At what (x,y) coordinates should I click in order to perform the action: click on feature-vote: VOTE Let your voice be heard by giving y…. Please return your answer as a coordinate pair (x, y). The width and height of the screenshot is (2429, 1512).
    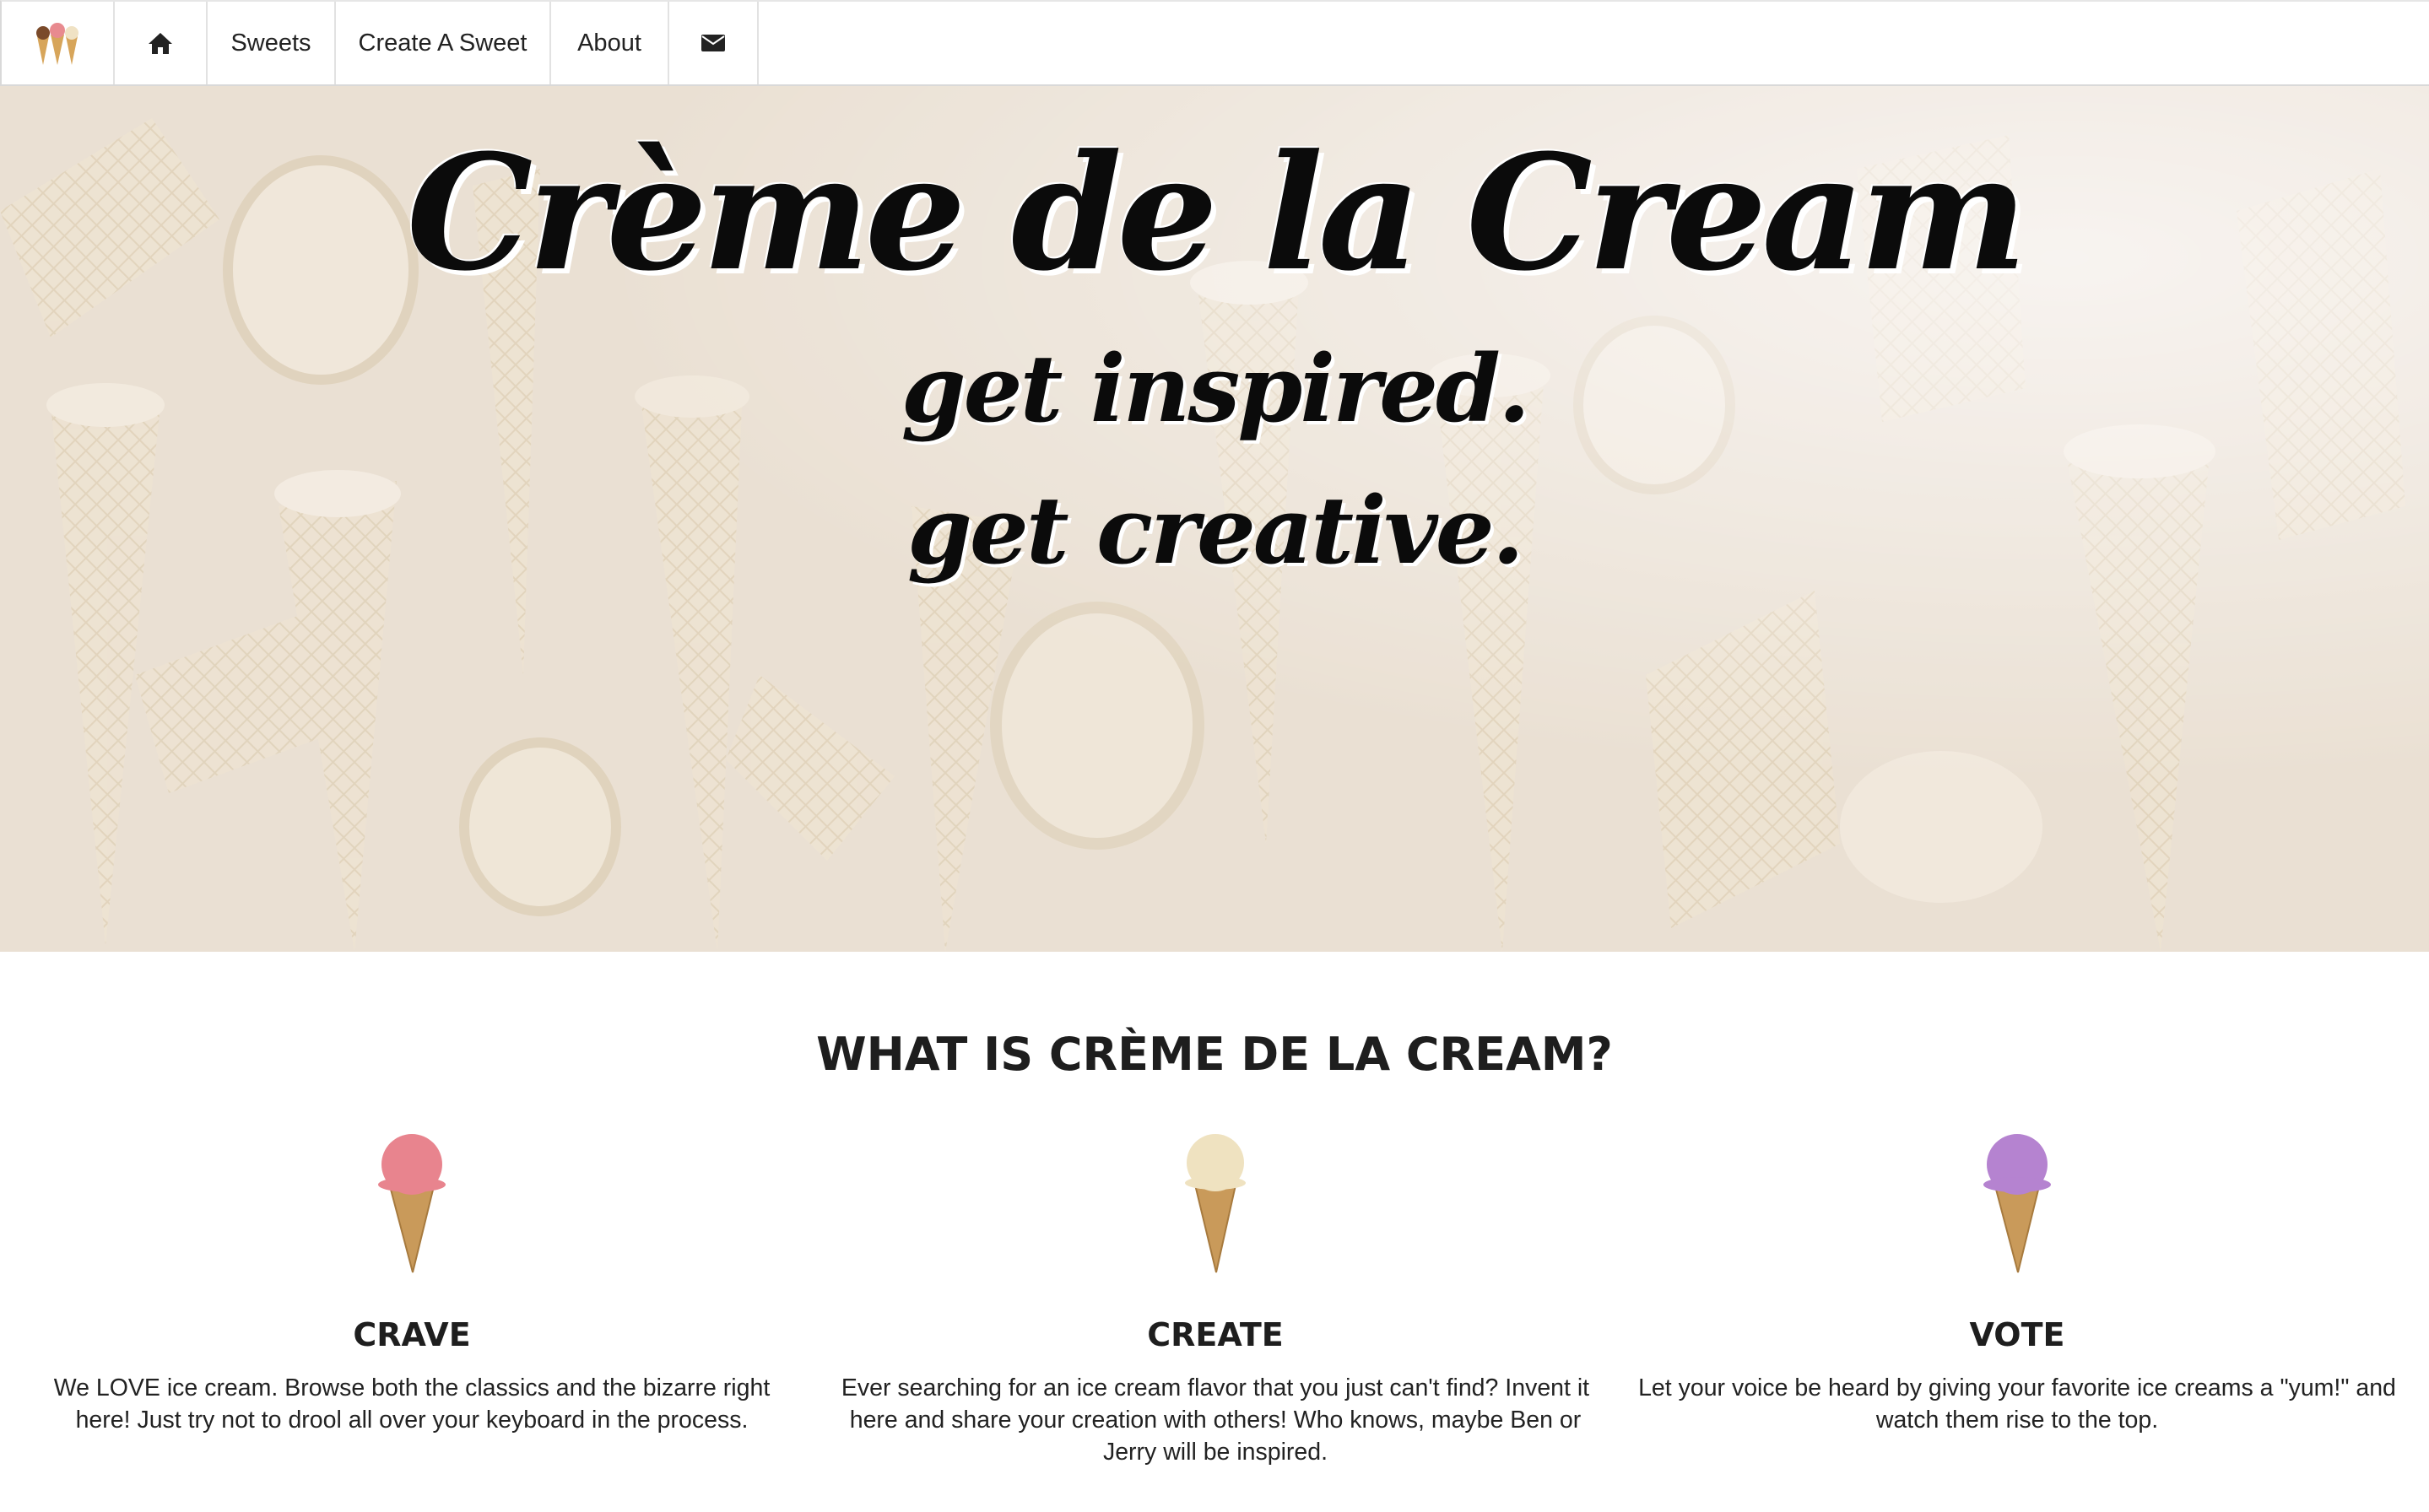
    Looking at the image, I should click on (2017, 1283).